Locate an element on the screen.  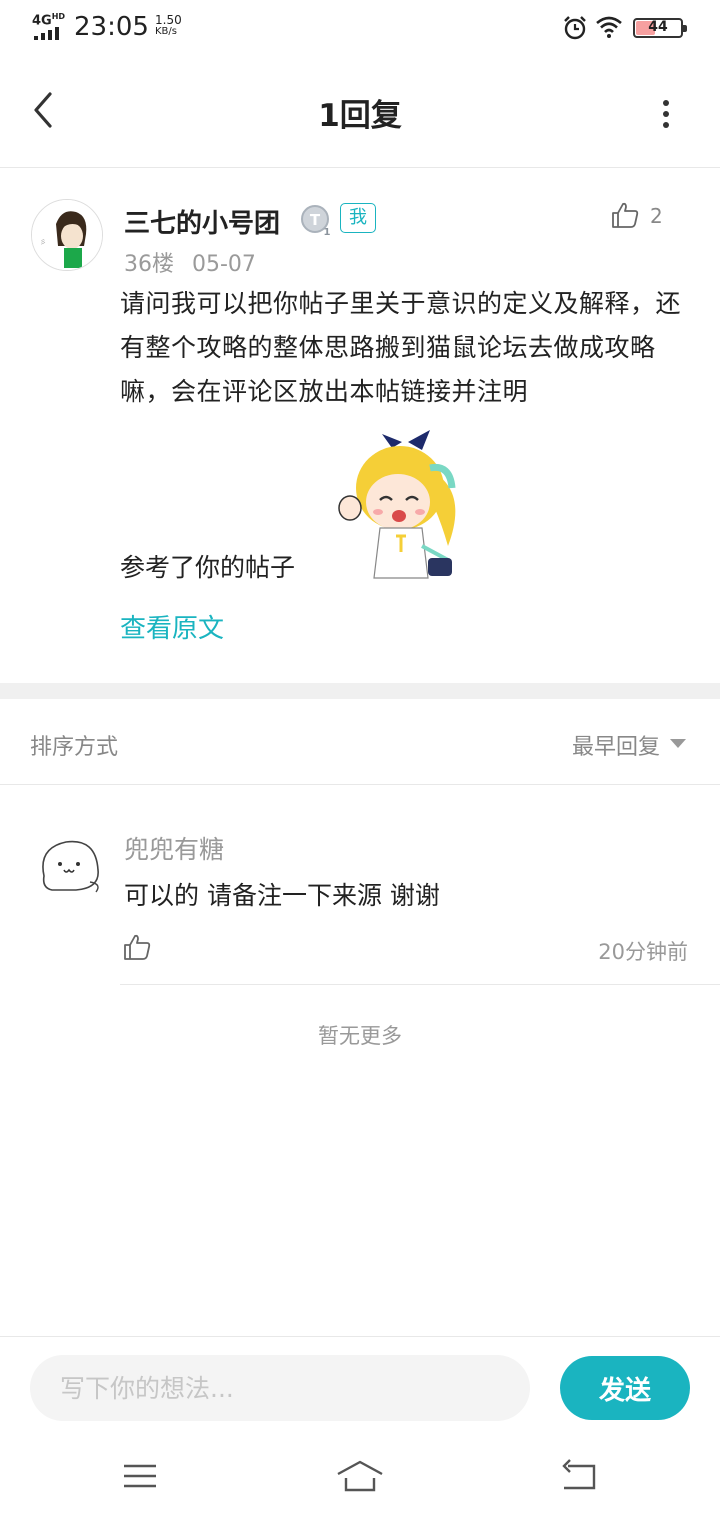
home-icon is located at coordinates (360, 1476).